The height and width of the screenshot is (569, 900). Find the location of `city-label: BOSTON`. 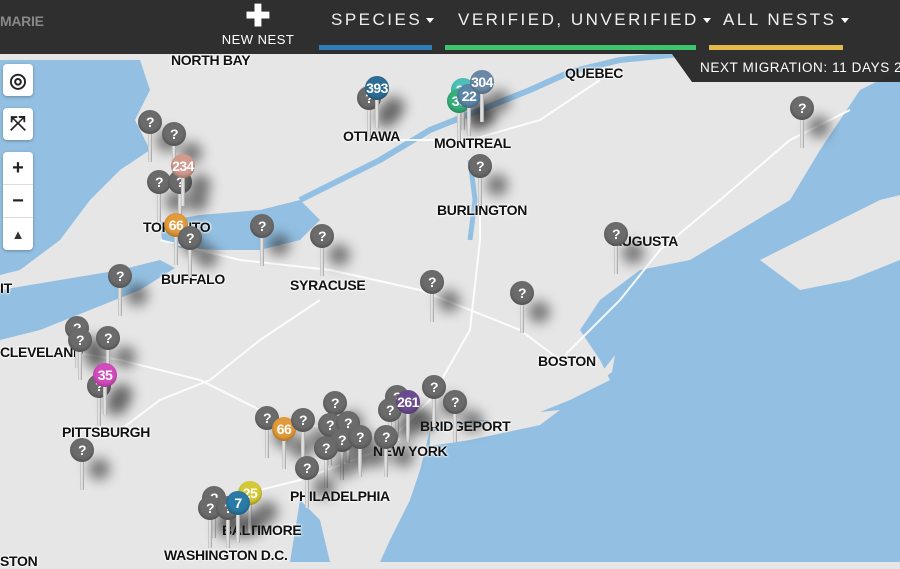

city-label: BOSTON is located at coordinates (567, 361).